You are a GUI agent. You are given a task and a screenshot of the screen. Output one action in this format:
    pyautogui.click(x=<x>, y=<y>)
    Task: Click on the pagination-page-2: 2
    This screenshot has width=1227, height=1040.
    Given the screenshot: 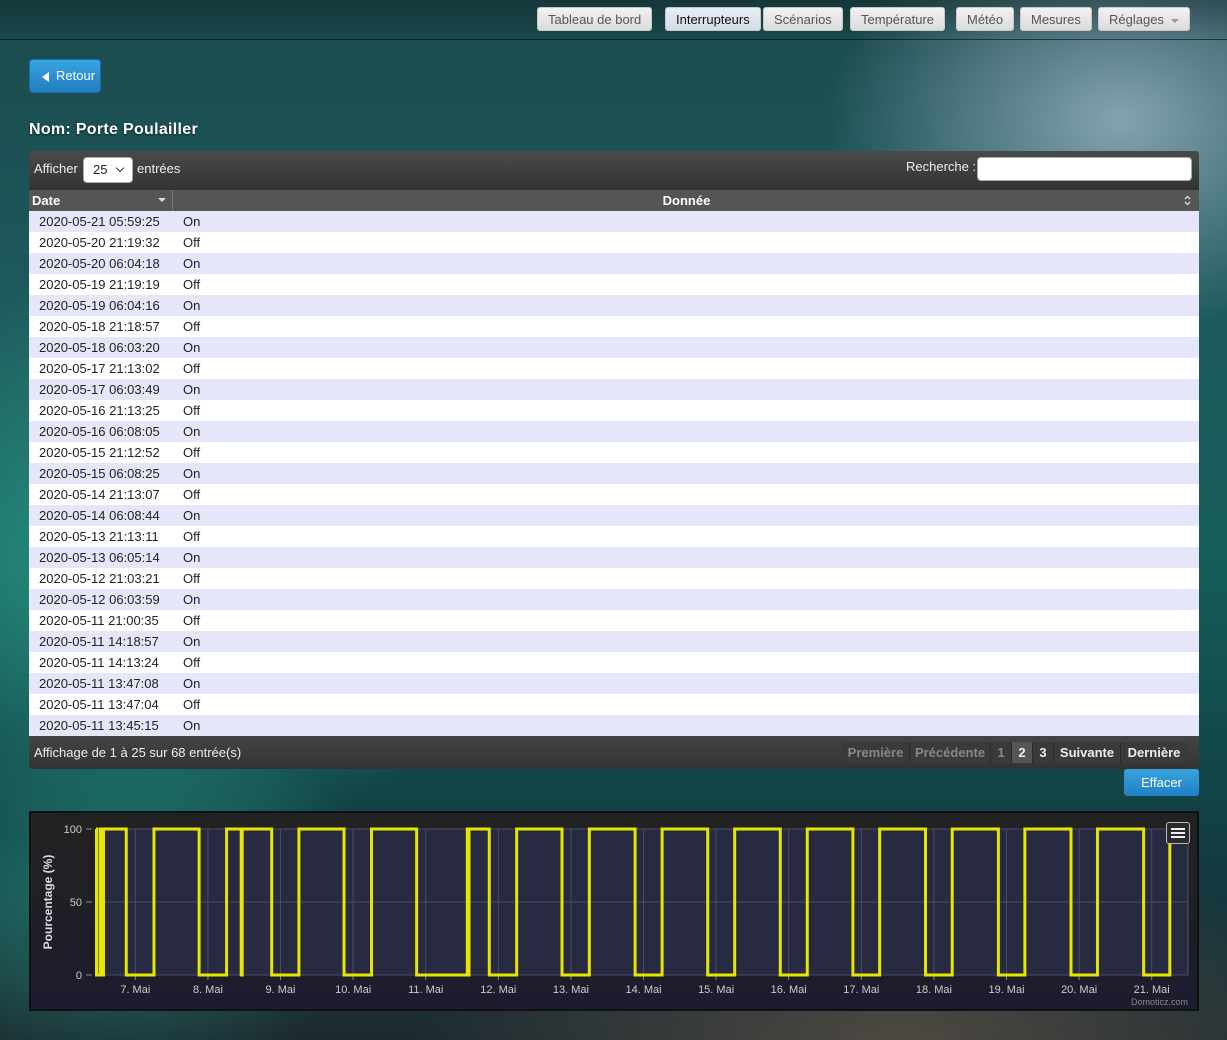 What is the action you would take?
    pyautogui.click(x=1022, y=752)
    